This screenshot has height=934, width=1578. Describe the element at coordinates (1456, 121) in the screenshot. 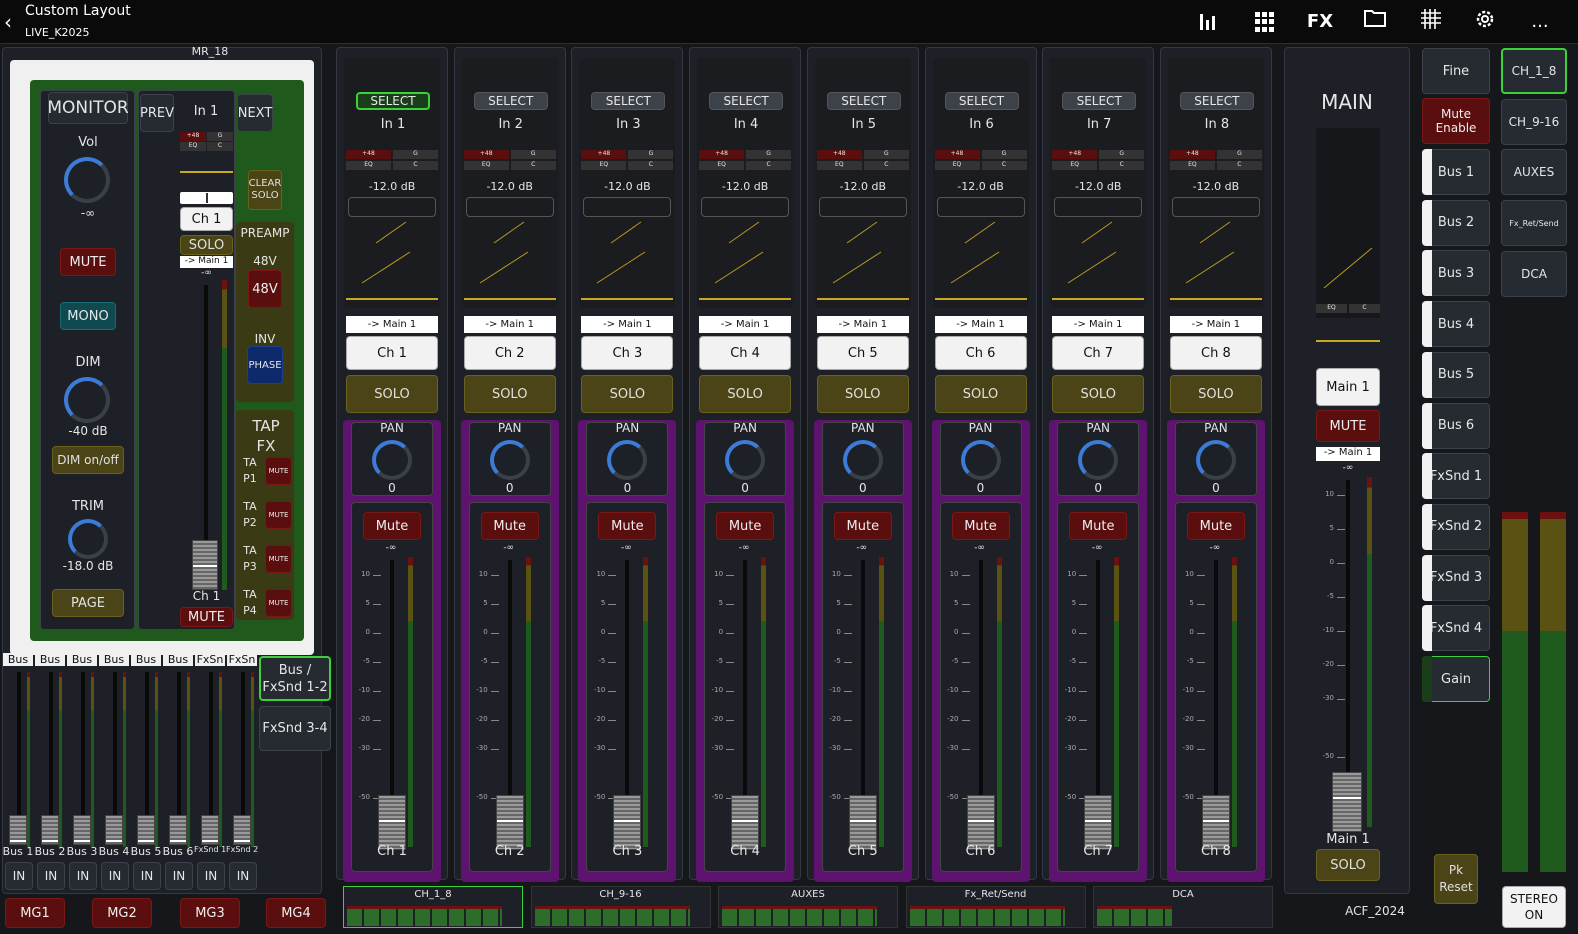

I see `mute-enable-button: Mute Enable` at that location.